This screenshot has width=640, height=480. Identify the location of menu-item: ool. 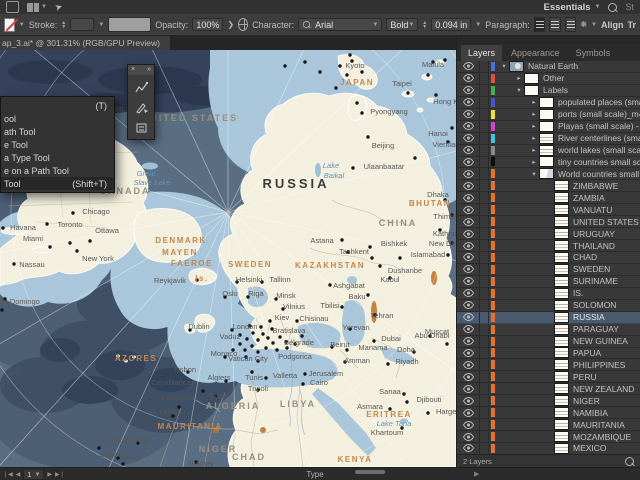
(57, 118).